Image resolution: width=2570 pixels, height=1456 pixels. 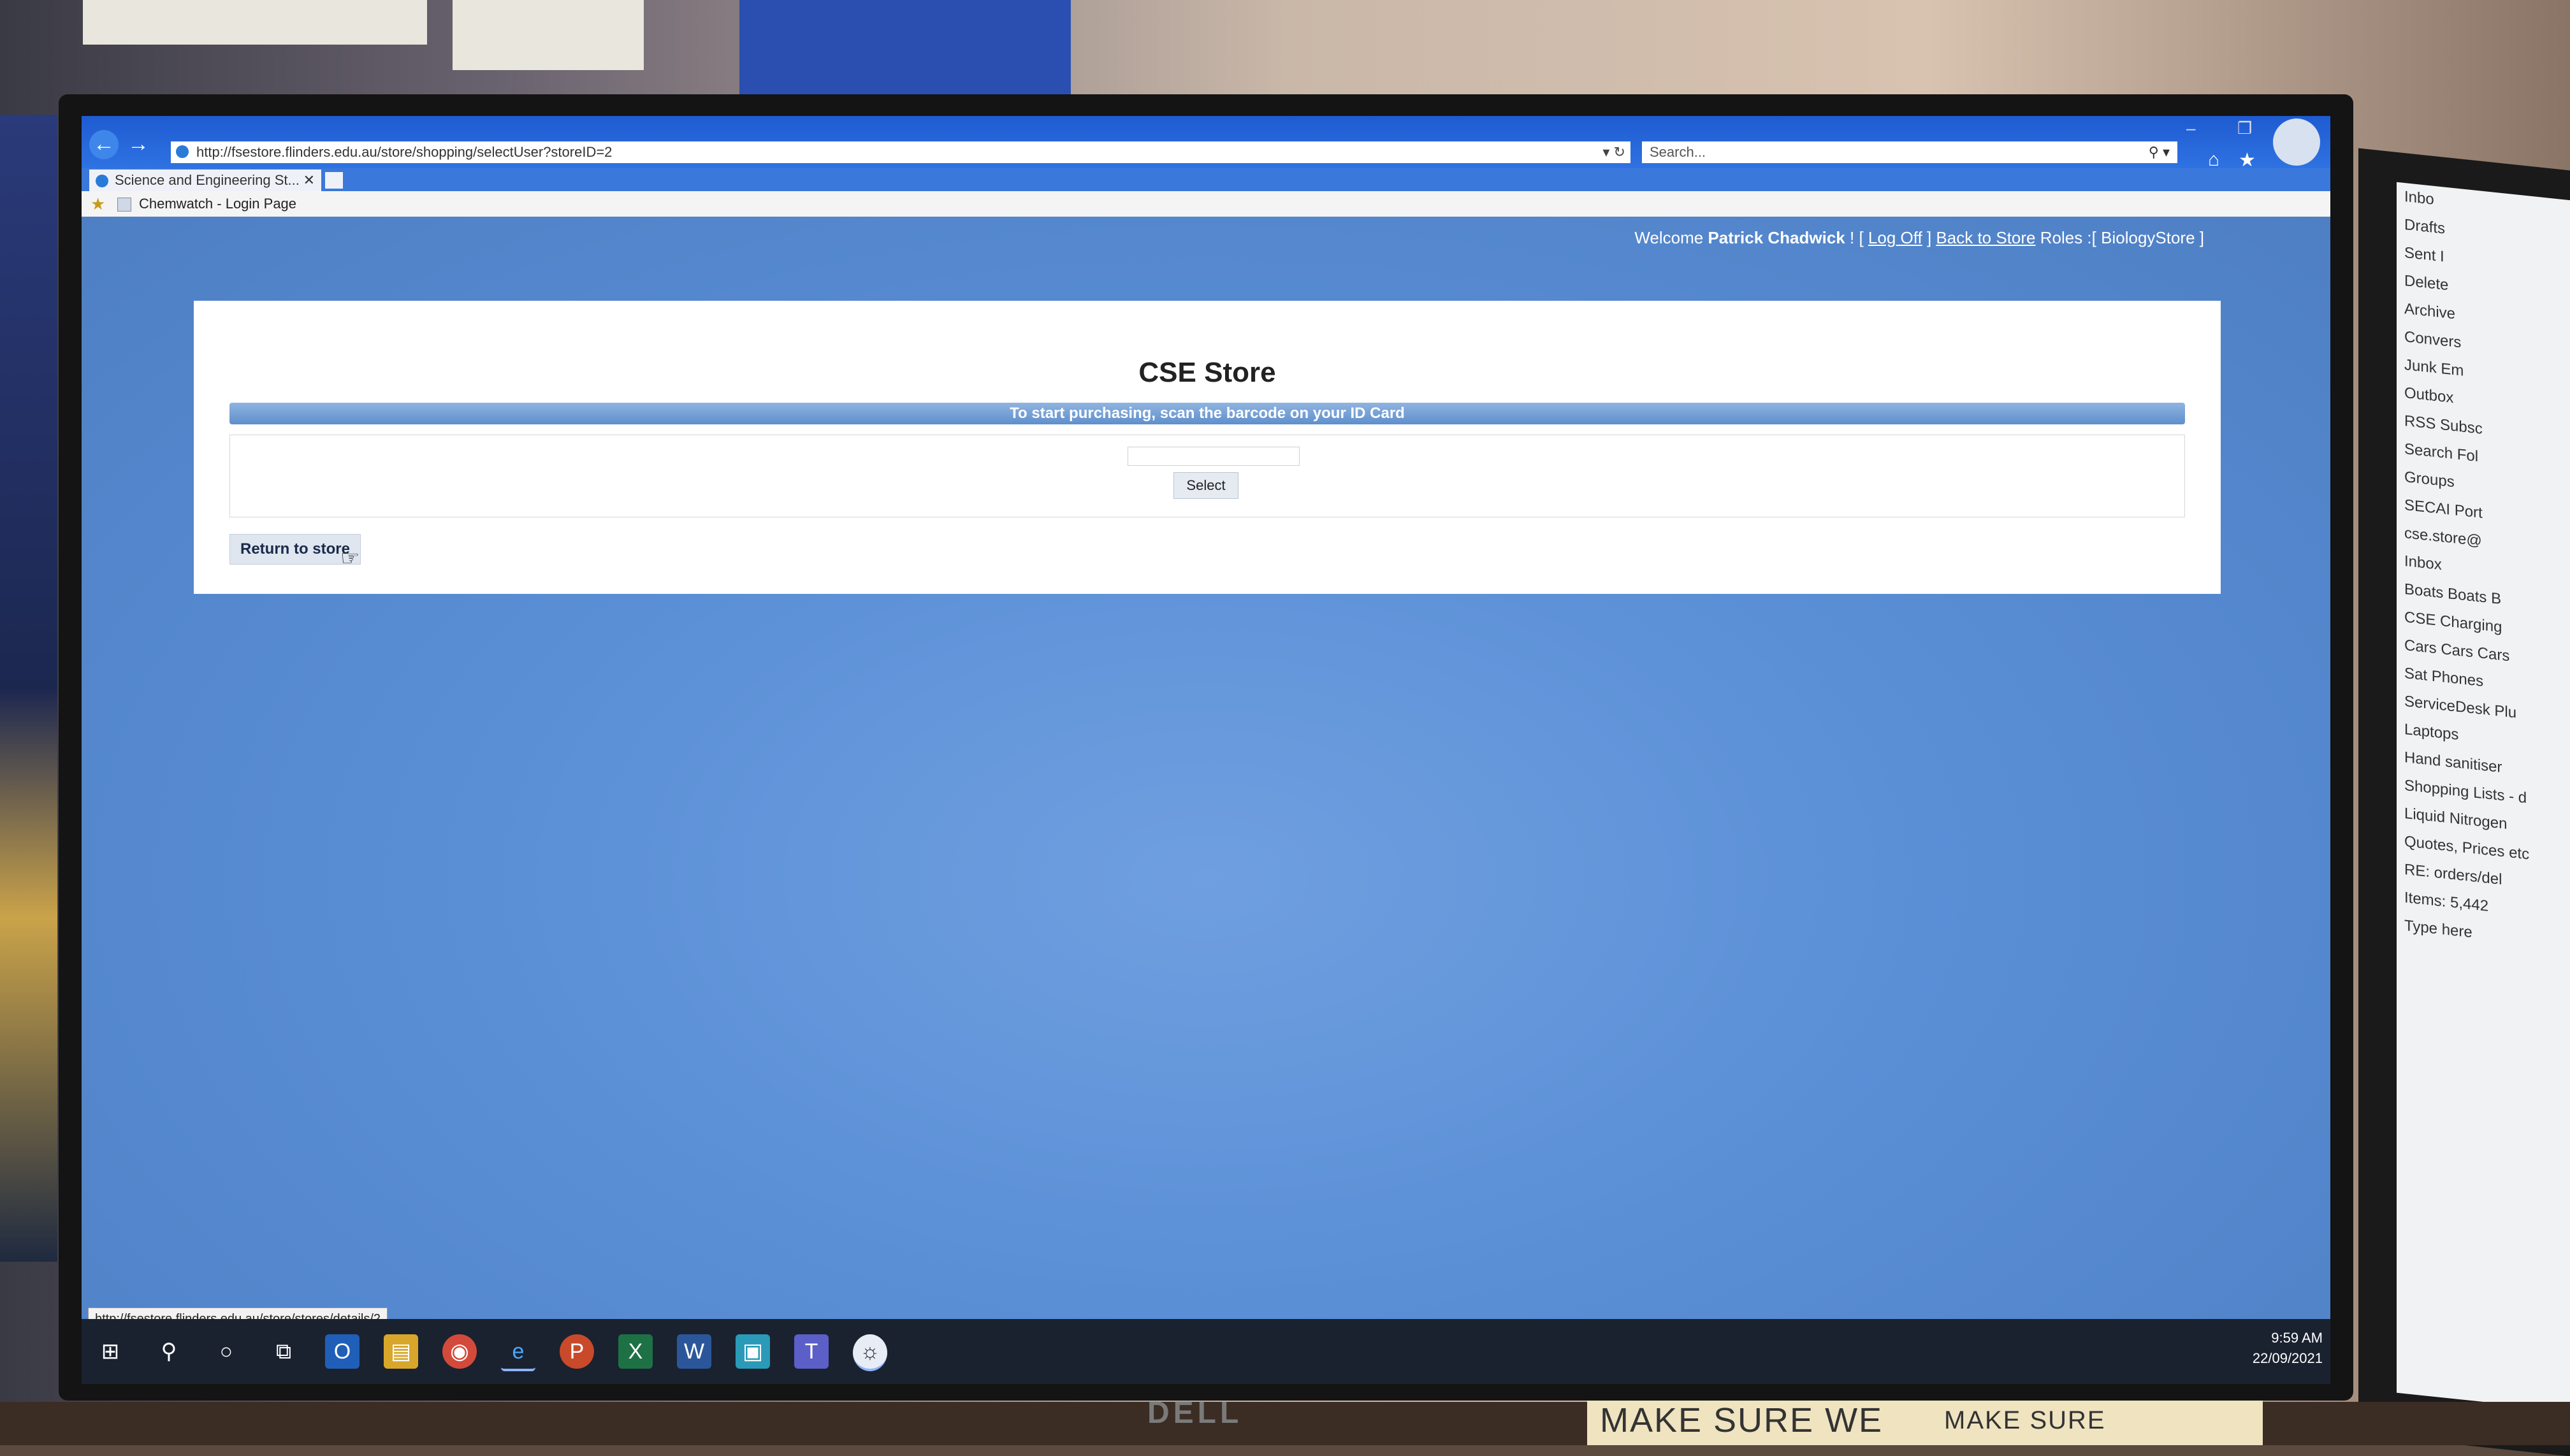 What do you see at coordinates (811, 1351) in the screenshot?
I see `teams-icon: T` at bounding box center [811, 1351].